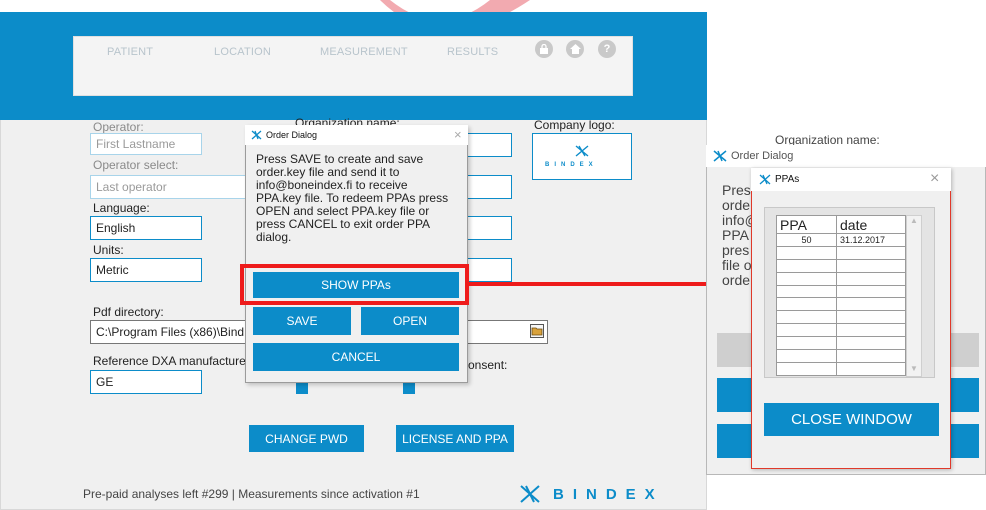 This screenshot has width=986, height=510. Describe the element at coordinates (356, 135) in the screenshot. I see `order-dialog-titlebar: Order Dialog` at that location.